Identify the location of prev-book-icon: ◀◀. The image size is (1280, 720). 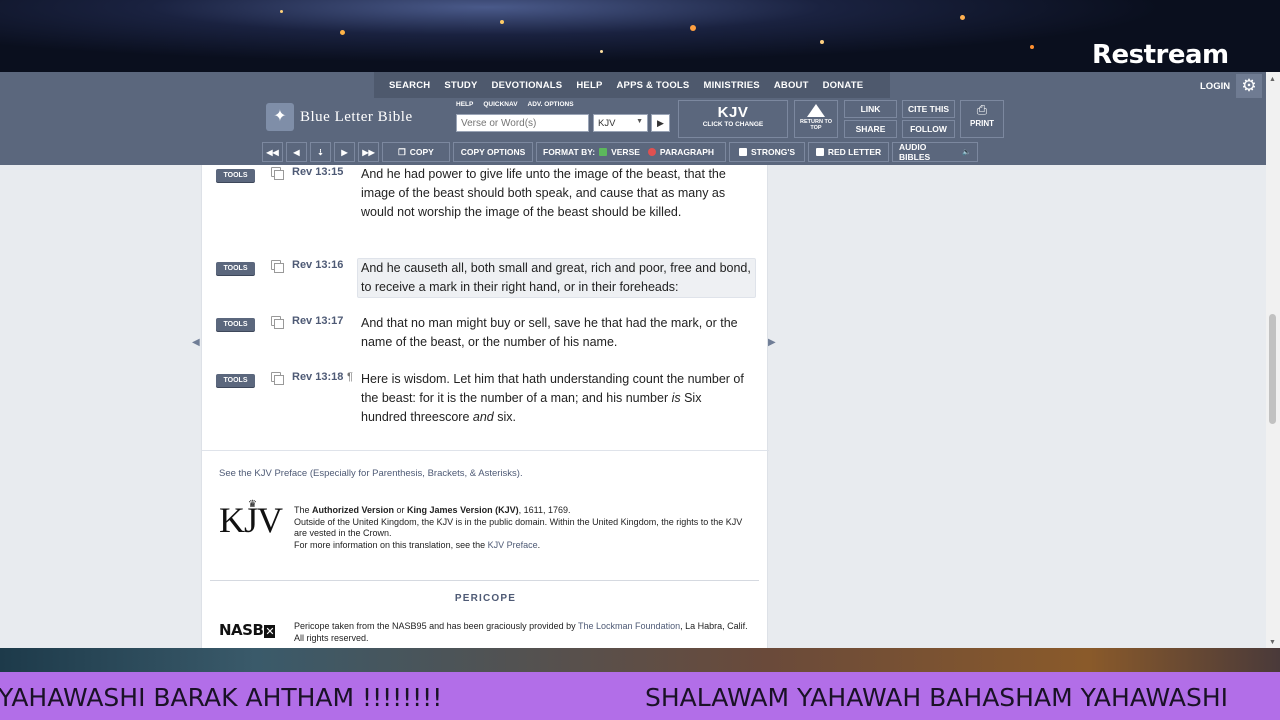
(272, 152).